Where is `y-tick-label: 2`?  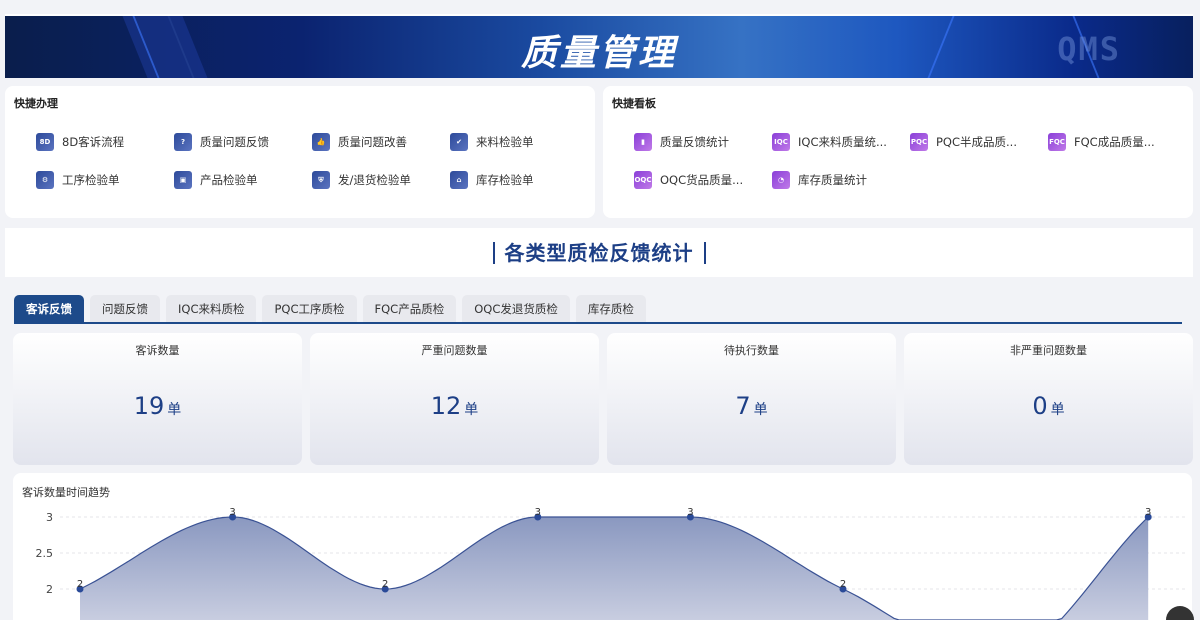
y-tick-label: 2 is located at coordinates (49, 589).